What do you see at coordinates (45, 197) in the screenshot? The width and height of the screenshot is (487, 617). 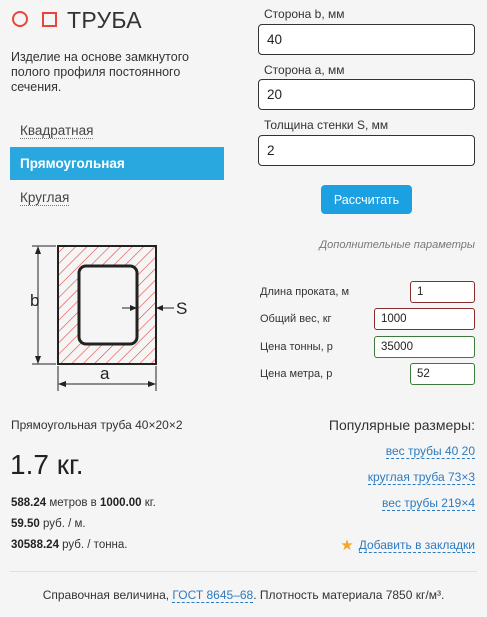 I see `tab-label: Круглая` at bounding box center [45, 197].